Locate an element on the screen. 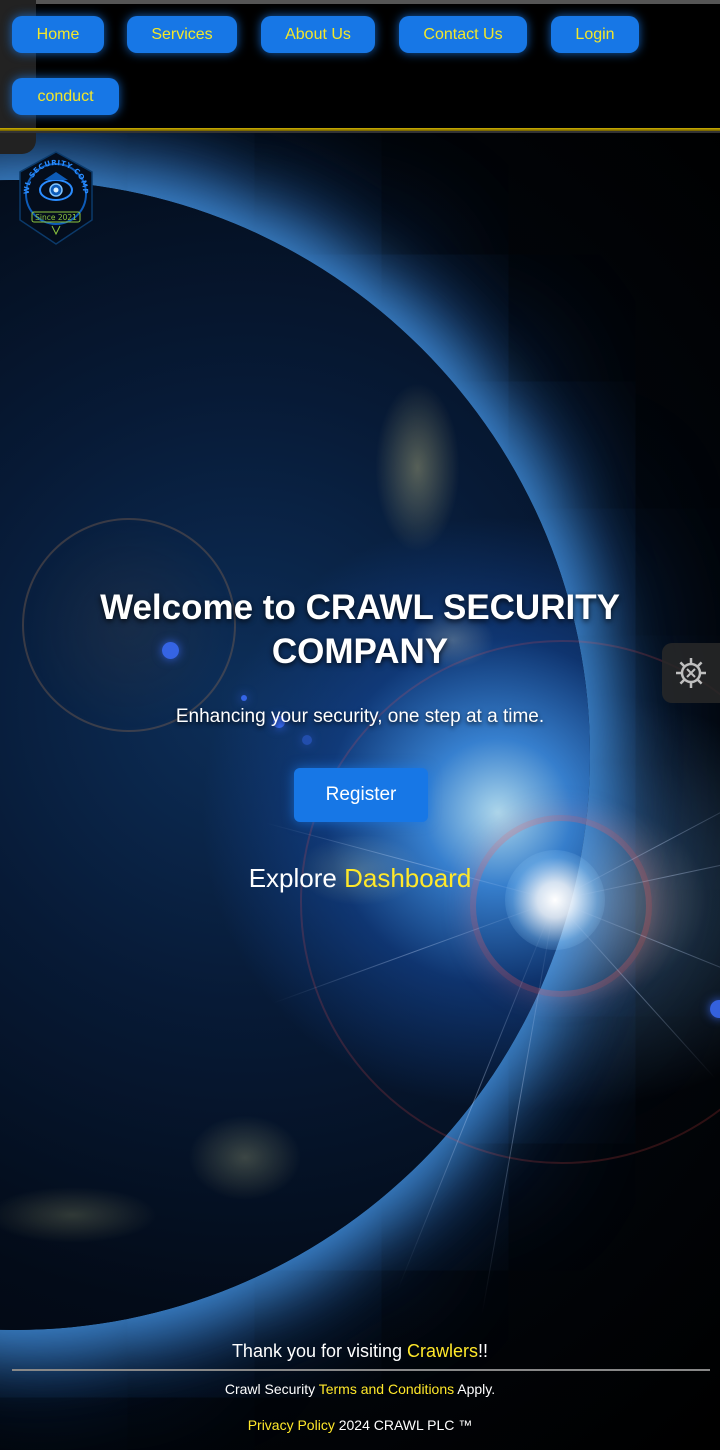 Image resolution: width=720 pixels, height=1450 pixels. explore-prefix: Explore is located at coordinates (296, 878).